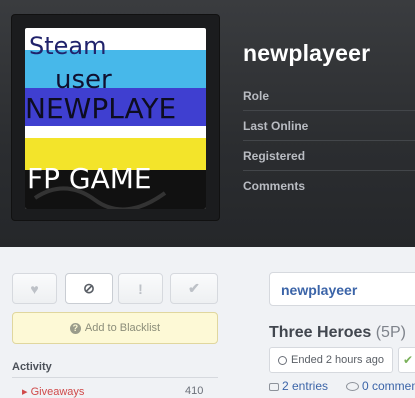 This screenshot has width=415, height=398. I want to click on exclamation-icon: !, so click(140, 288).